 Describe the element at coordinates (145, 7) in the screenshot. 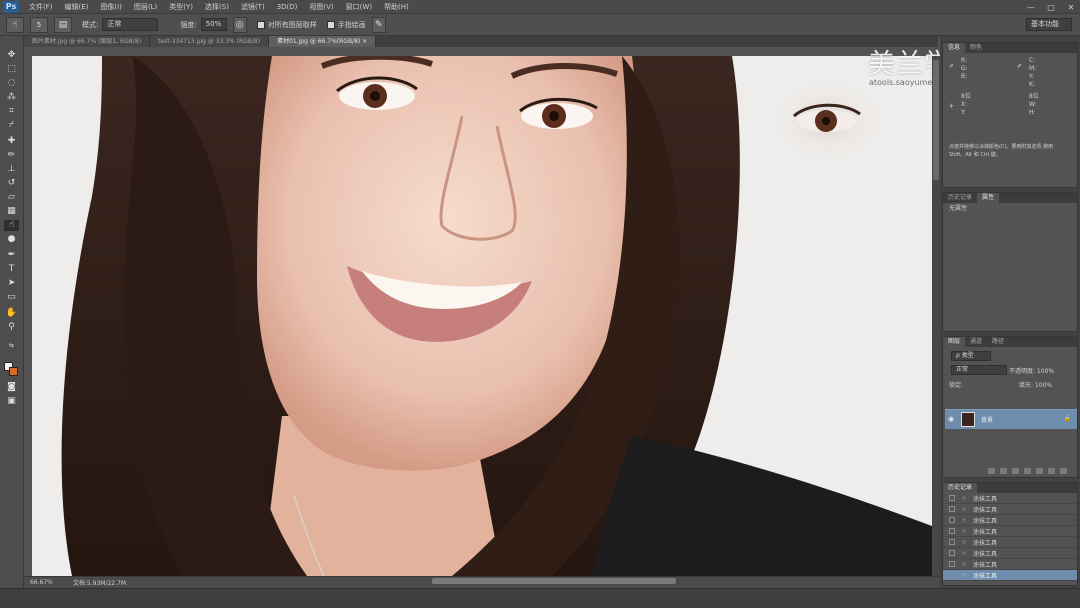

I see `menu-layer: 图层(L)` at that location.